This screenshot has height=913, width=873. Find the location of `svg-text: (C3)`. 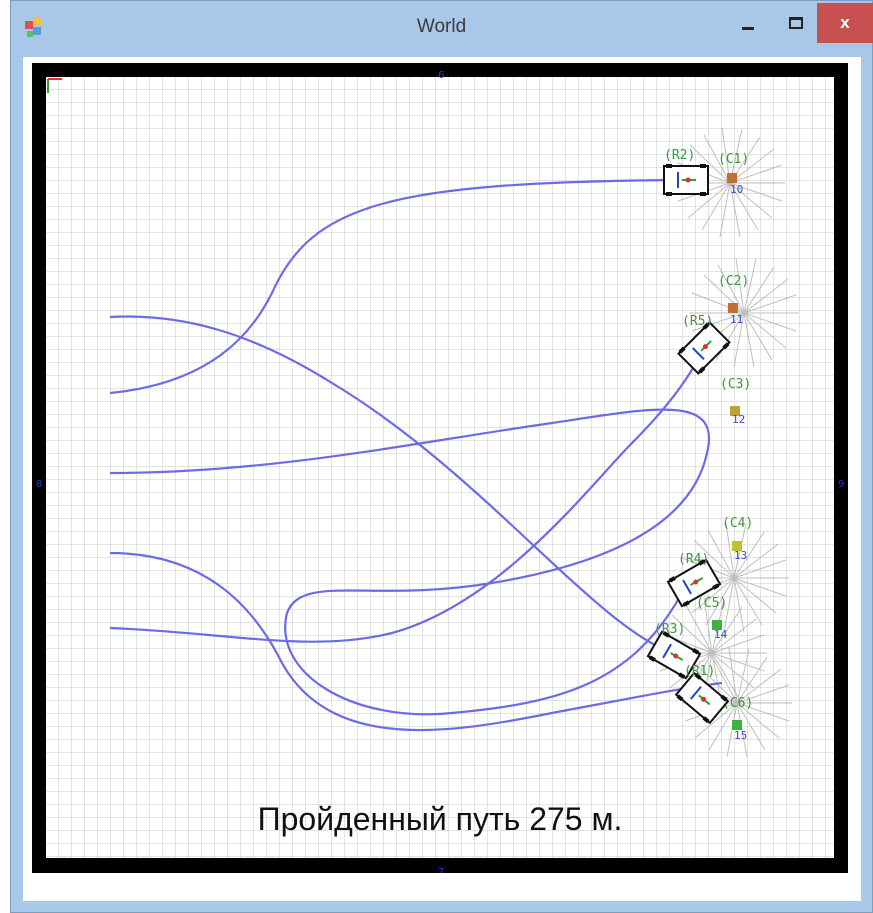

svg-text: (C3) is located at coordinates (735, 384).